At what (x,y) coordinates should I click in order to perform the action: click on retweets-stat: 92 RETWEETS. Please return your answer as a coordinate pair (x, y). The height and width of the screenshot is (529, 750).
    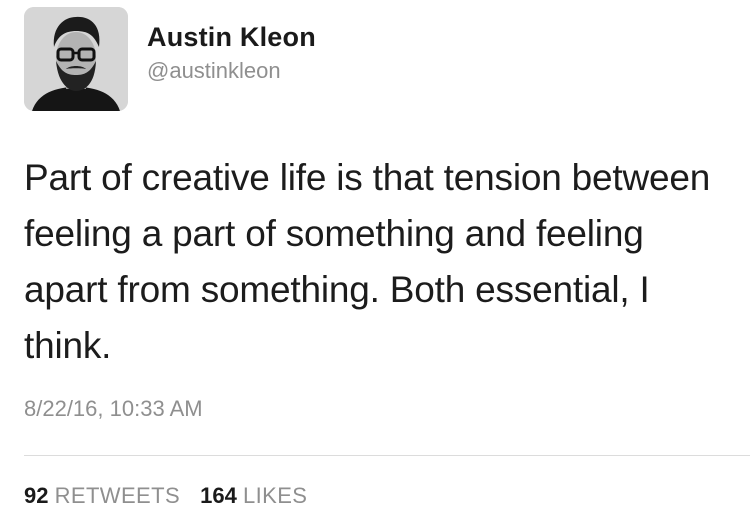
    Looking at the image, I should click on (102, 496).